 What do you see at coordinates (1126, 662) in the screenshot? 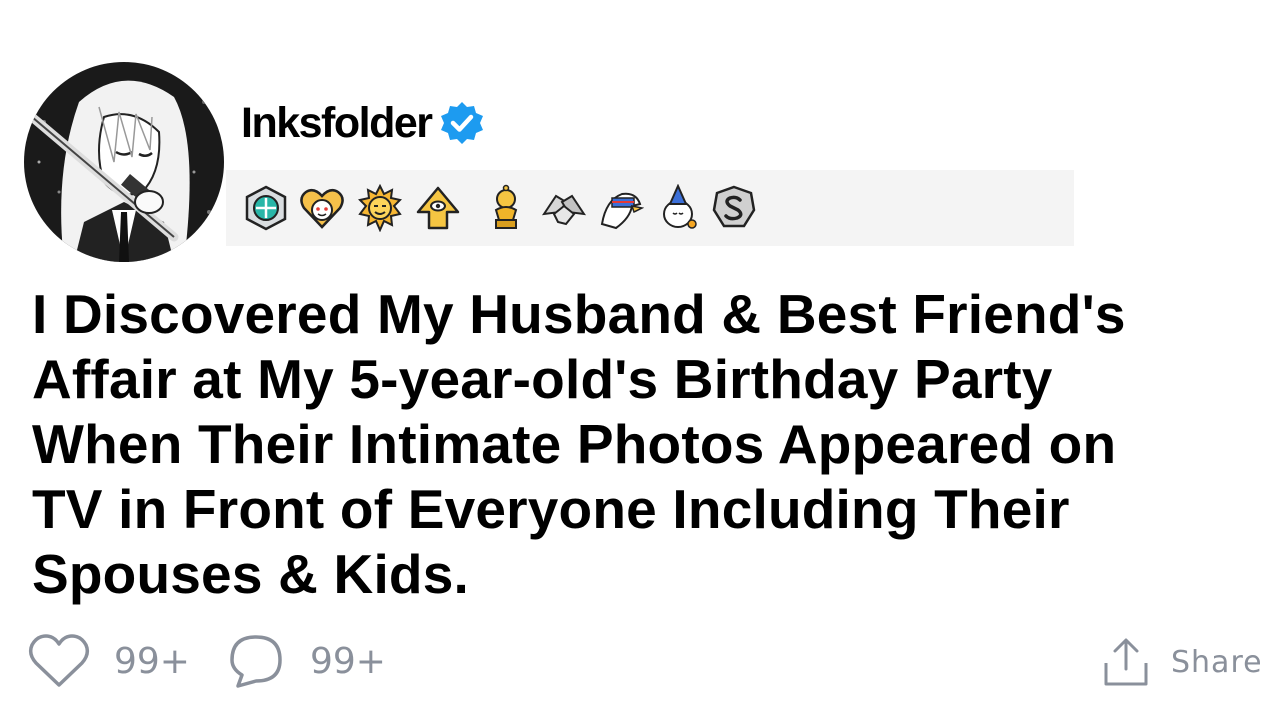
I see `share-upload-icon` at bounding box center [1126, 662].